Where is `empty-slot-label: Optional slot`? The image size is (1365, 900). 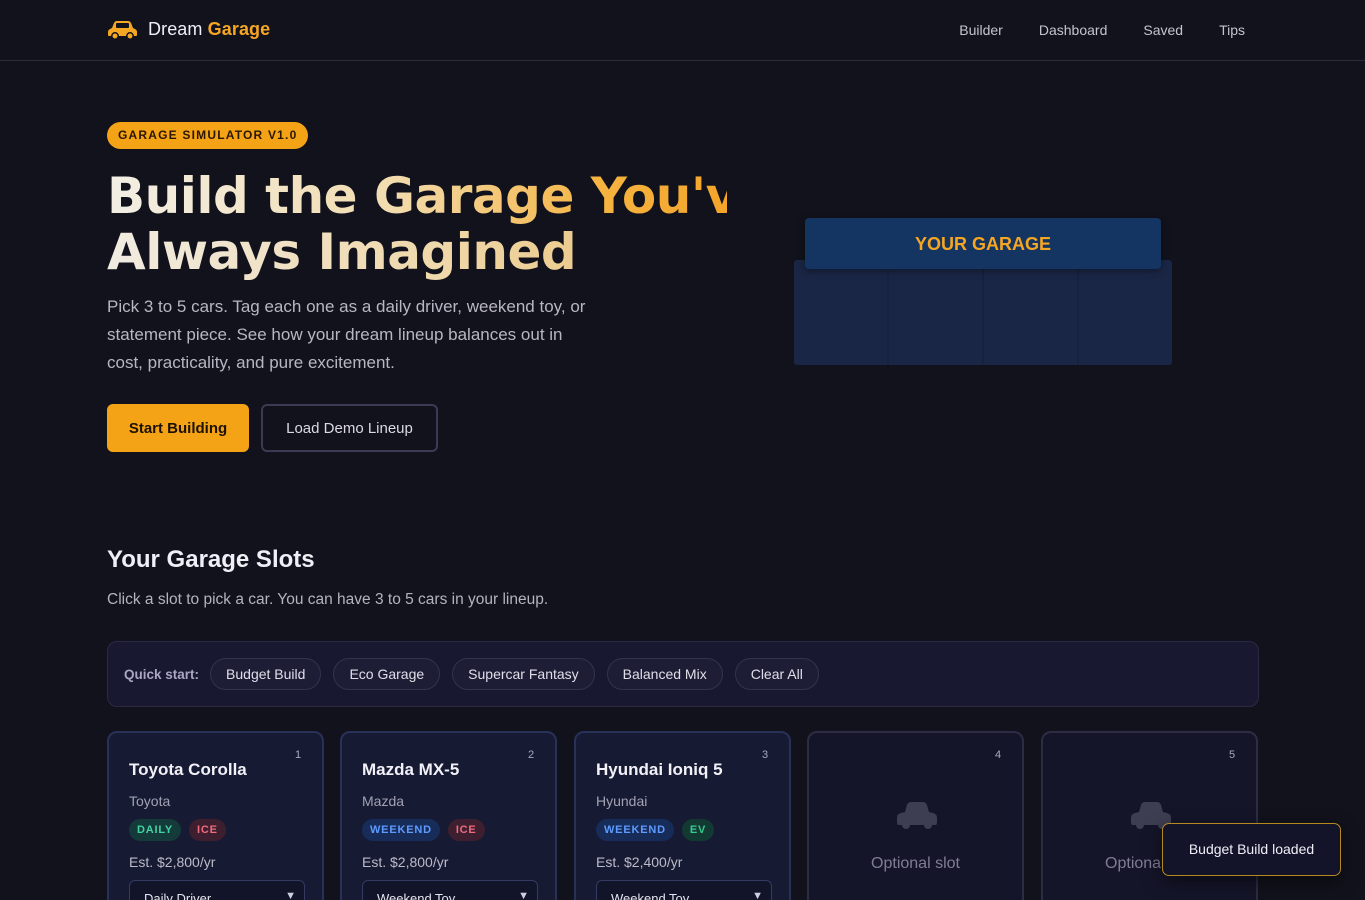
empty-slot-label: Optional slot is located at coordinates (915, 863).